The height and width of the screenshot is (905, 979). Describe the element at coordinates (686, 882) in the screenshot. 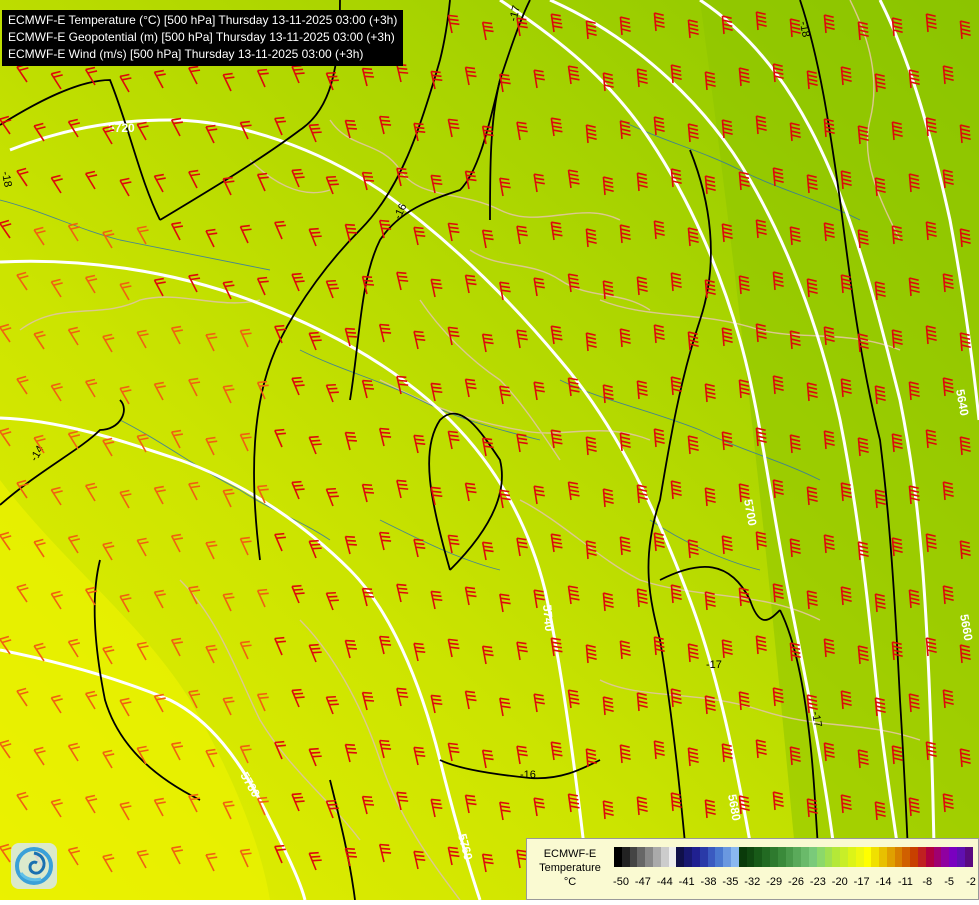

I see `legend-tick-label: -41` at that location.